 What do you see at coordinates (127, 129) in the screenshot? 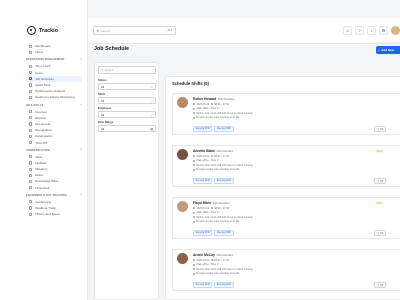
I see `filter-select: All ▦` at bounding box center [127, 129].